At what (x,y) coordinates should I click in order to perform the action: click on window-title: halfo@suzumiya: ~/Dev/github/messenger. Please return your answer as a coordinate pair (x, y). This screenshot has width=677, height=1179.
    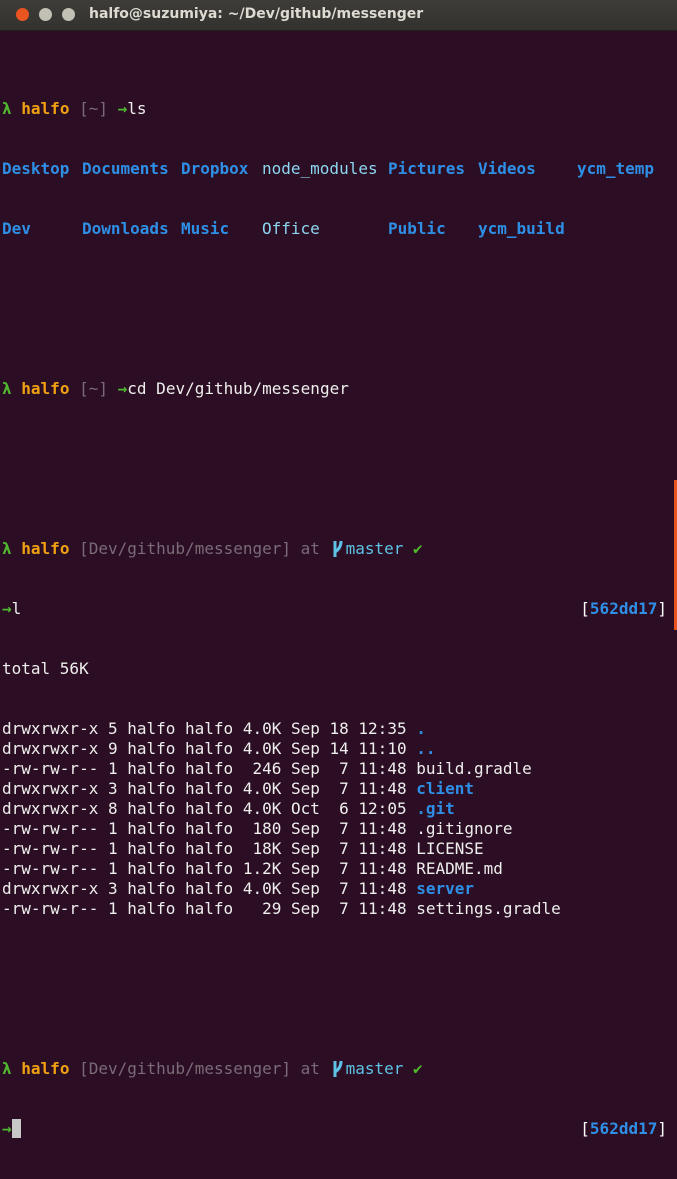
    Looking at the image, I should click on (256, 14).